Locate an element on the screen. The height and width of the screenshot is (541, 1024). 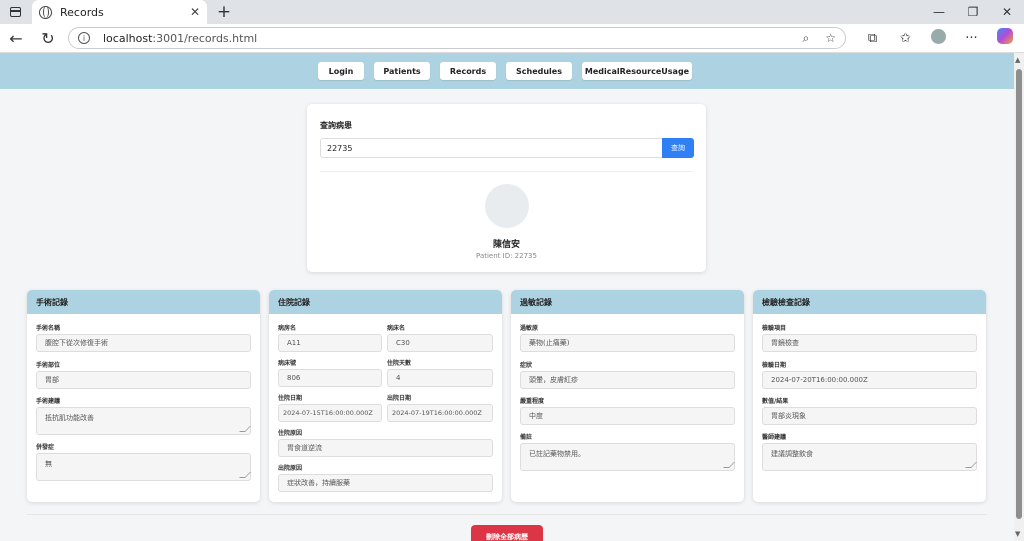
url-path: :3001/records.html is located at coordinates (205, 38).